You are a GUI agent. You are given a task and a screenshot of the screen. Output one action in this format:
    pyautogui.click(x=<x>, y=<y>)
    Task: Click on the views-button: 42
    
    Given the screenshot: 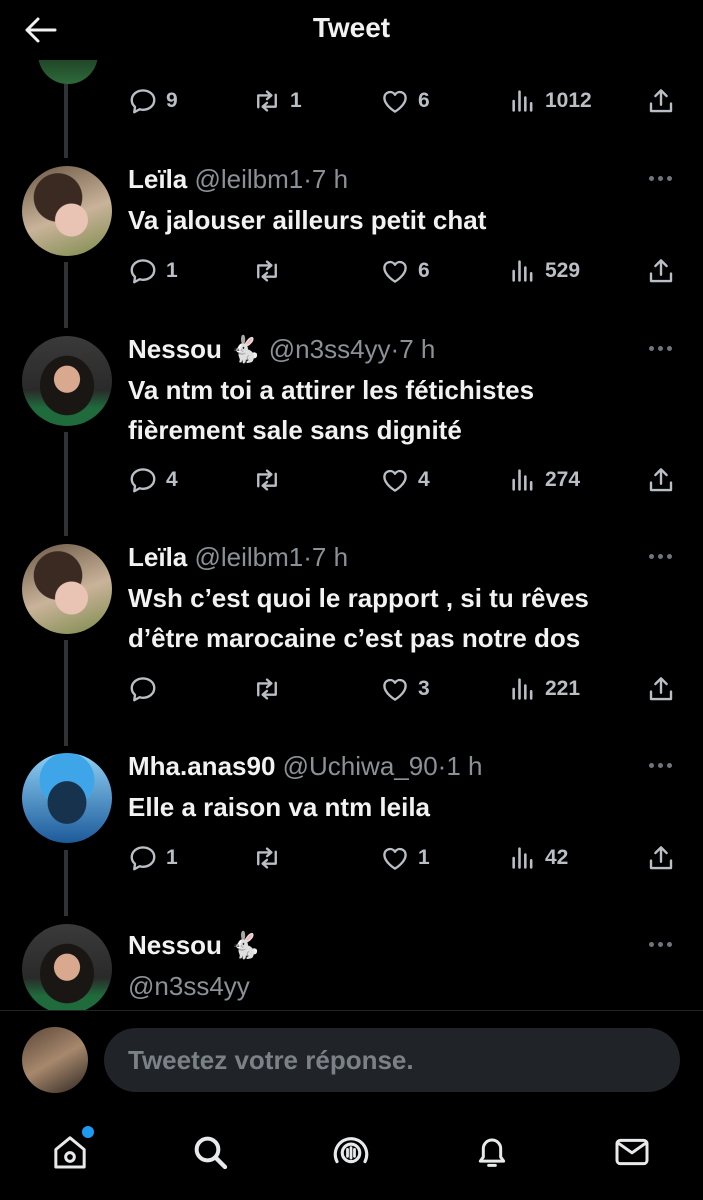 What is the action you would take?
    pyautogui.click(x=538, y=858)
    